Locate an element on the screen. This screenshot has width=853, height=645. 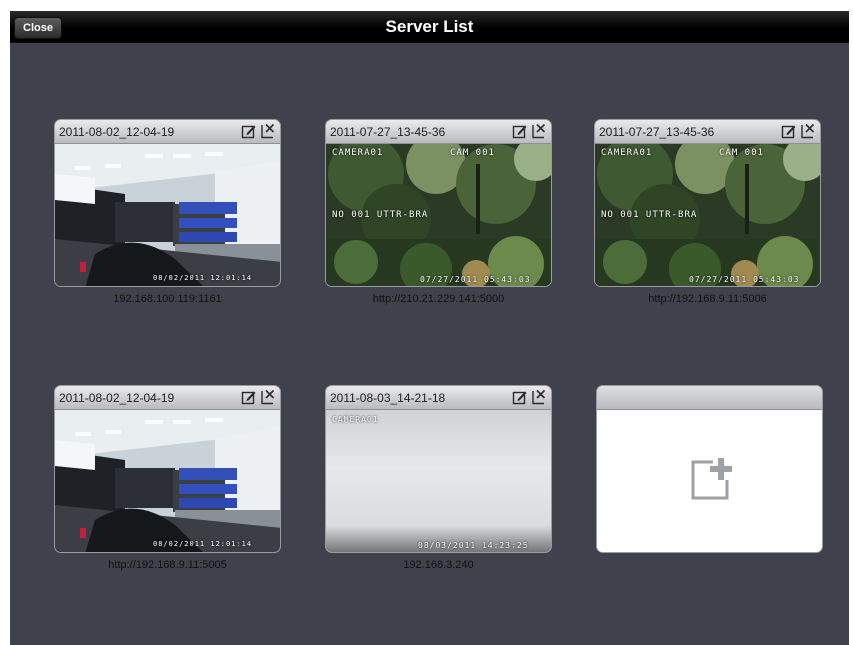
add-server-card is located at coordinates (709, 469).